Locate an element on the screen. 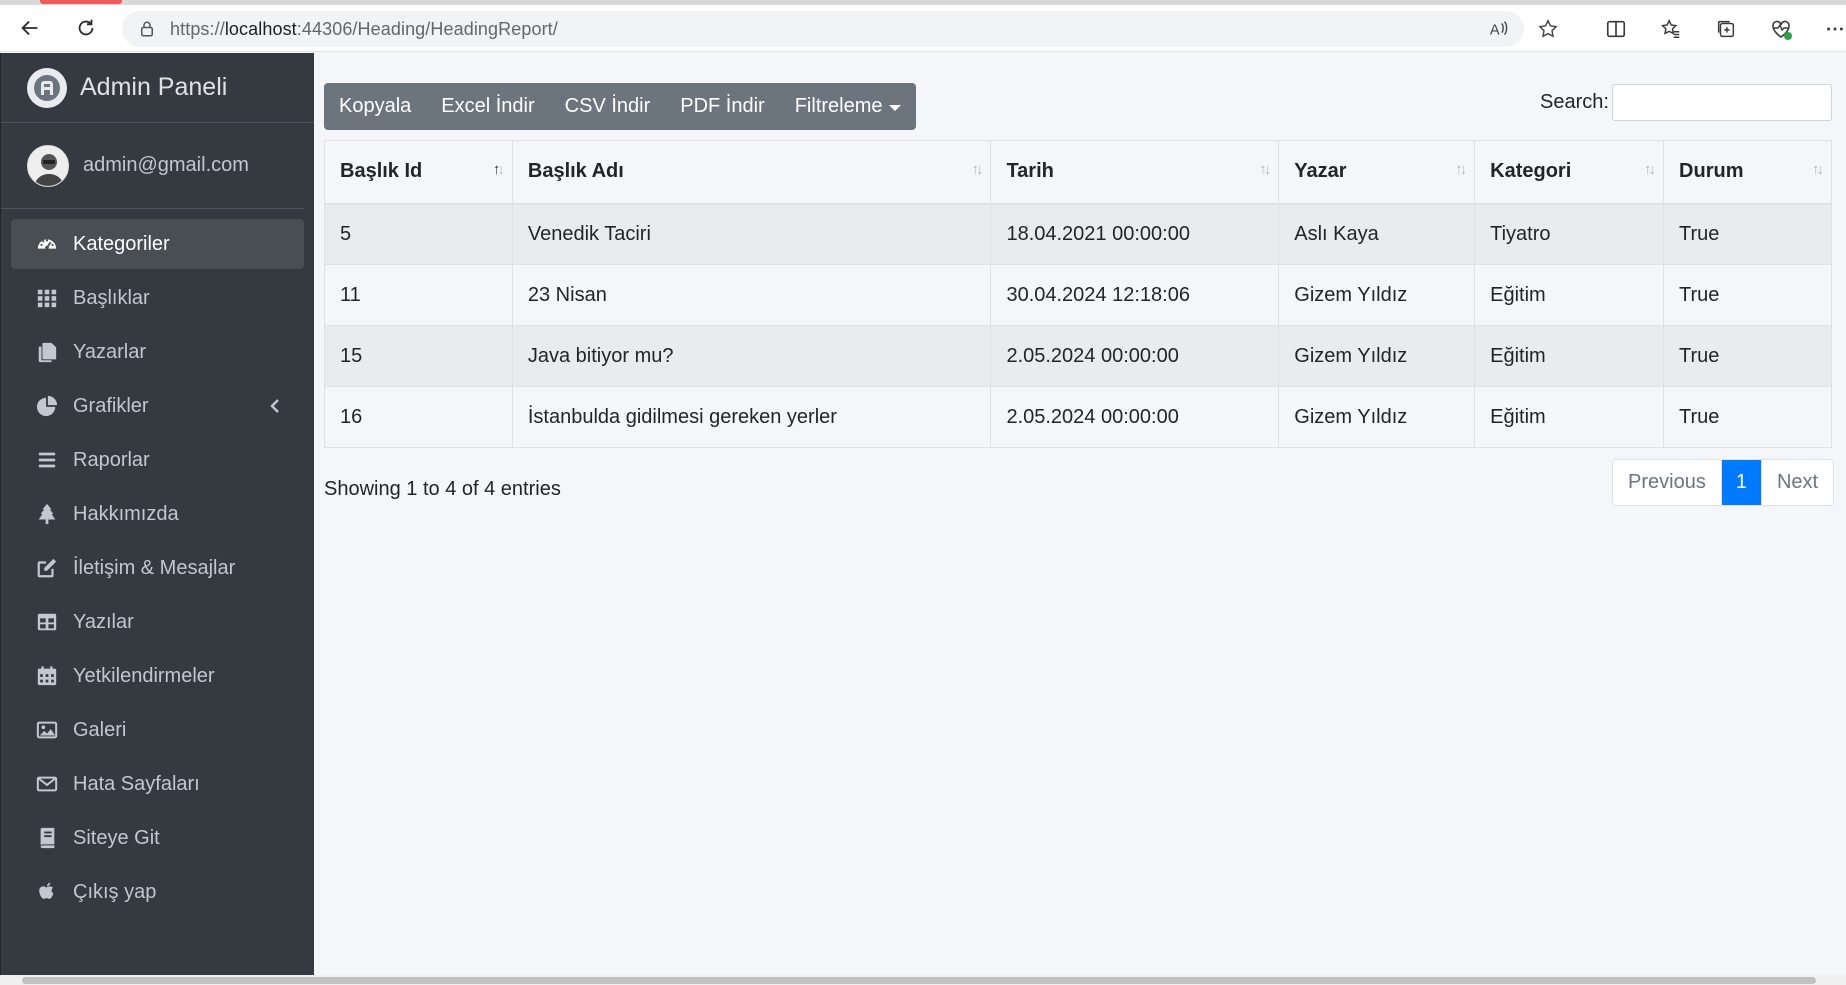 Image resolution: width=1846 pixels, height=985 pixels. cell-id: 5 is located at coordinates (418, 234).